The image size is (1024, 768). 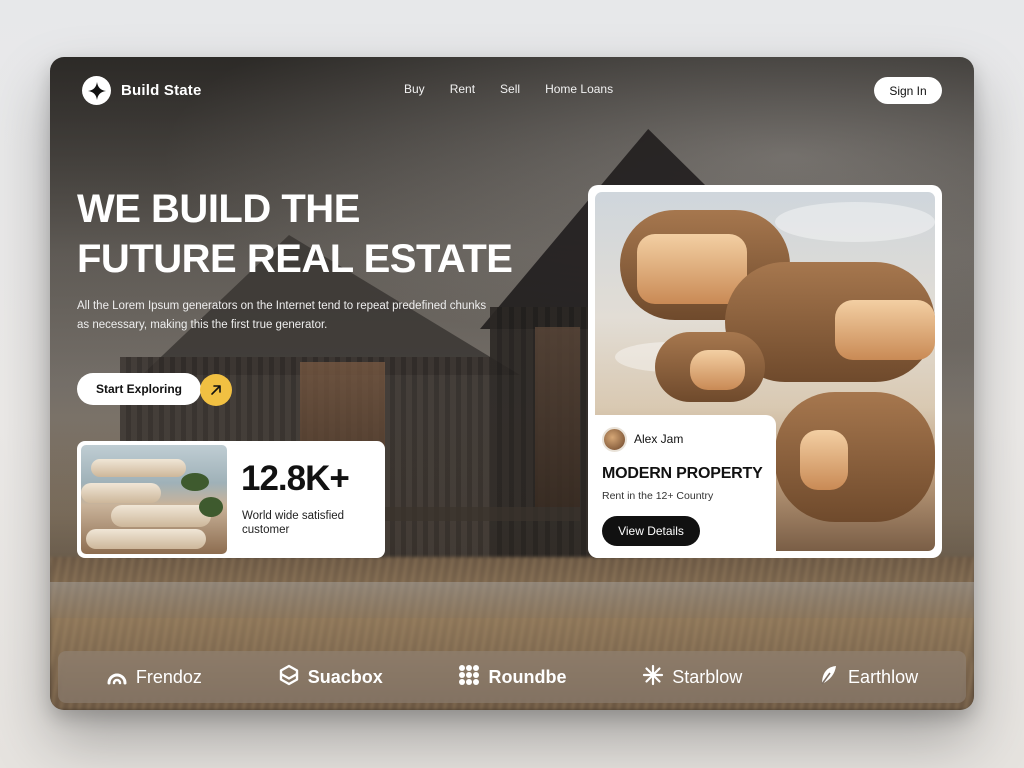 I want to click on nav-item-home-loans: Home Loans, so click(x=579, y=89).